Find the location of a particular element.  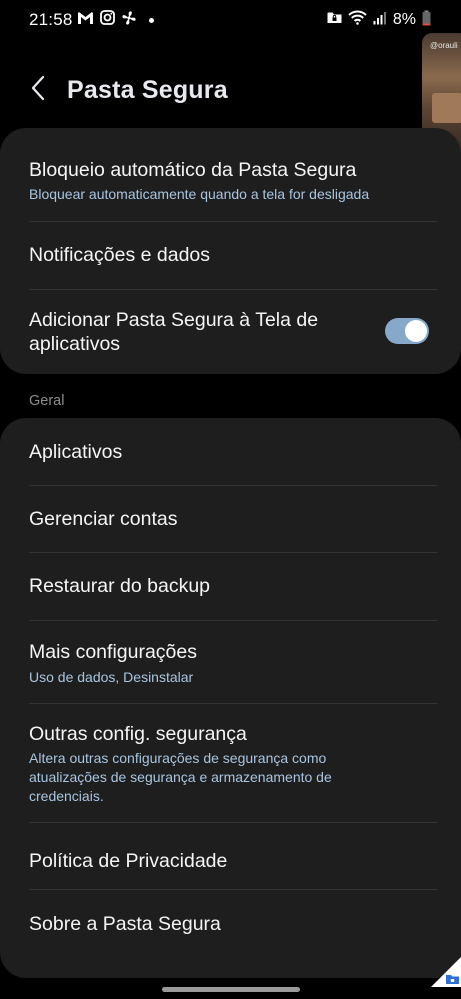

about-item: Sobre a Pasta Segura is located at coordinates (230, 934).